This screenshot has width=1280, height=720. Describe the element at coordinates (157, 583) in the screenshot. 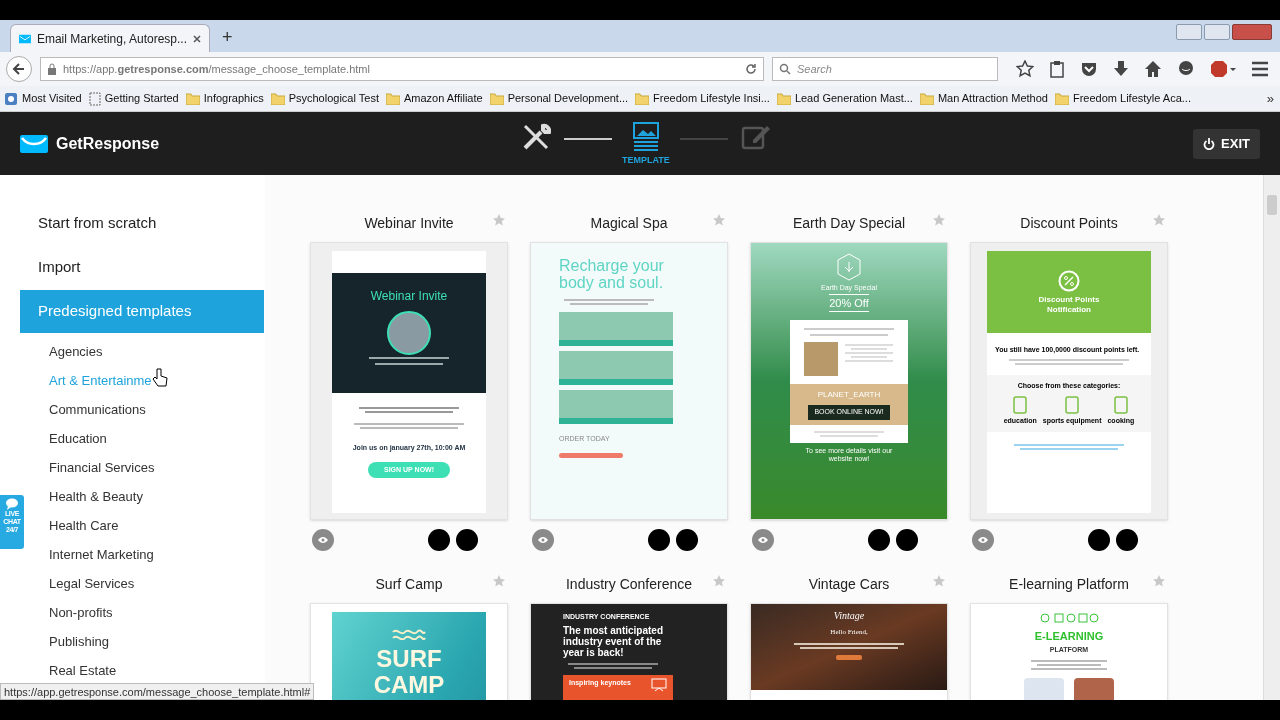

I see `category-link: Legal Services` at that location.